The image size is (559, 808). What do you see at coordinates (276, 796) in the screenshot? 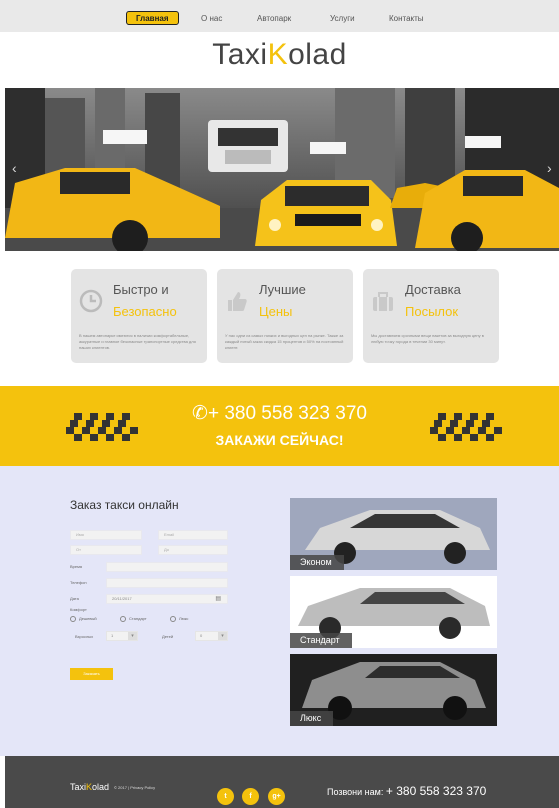
I see `google-plus-icon: g+` at bounding box center [276, 796].